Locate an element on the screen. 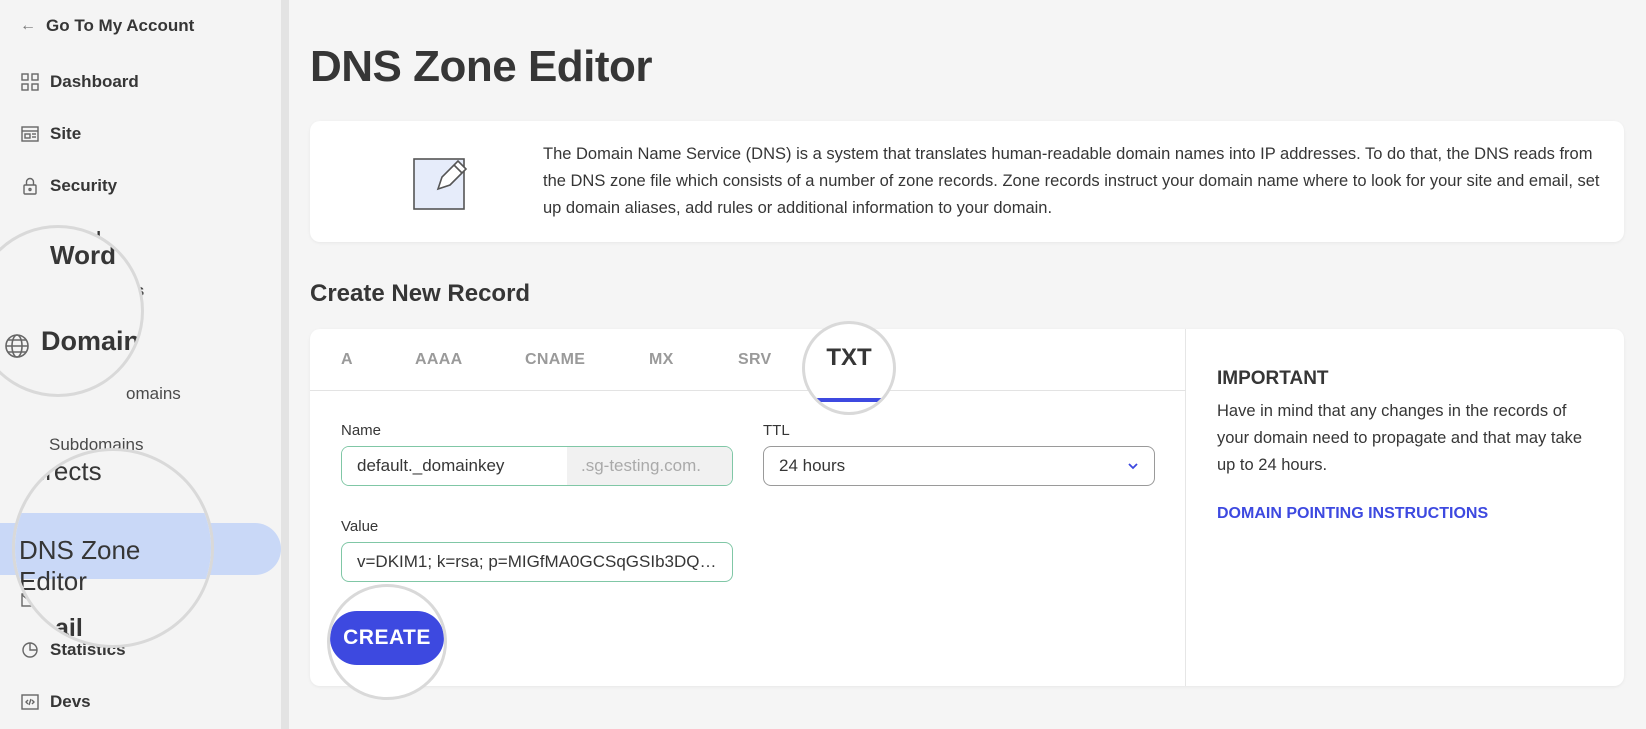 The width and height of the screenshot is (1646, 729). tab-mx: MX is located at coordinates (661, 360).